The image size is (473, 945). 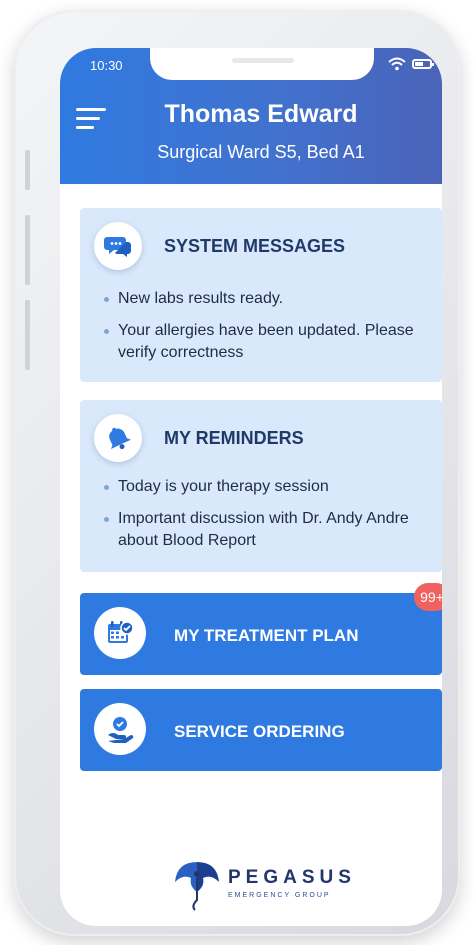 What do you see at coordinates (261, 152) in the screenshot?
I see `patient-location: Surgical Ward S5, Bed A1` at bounding box center [261, 152].